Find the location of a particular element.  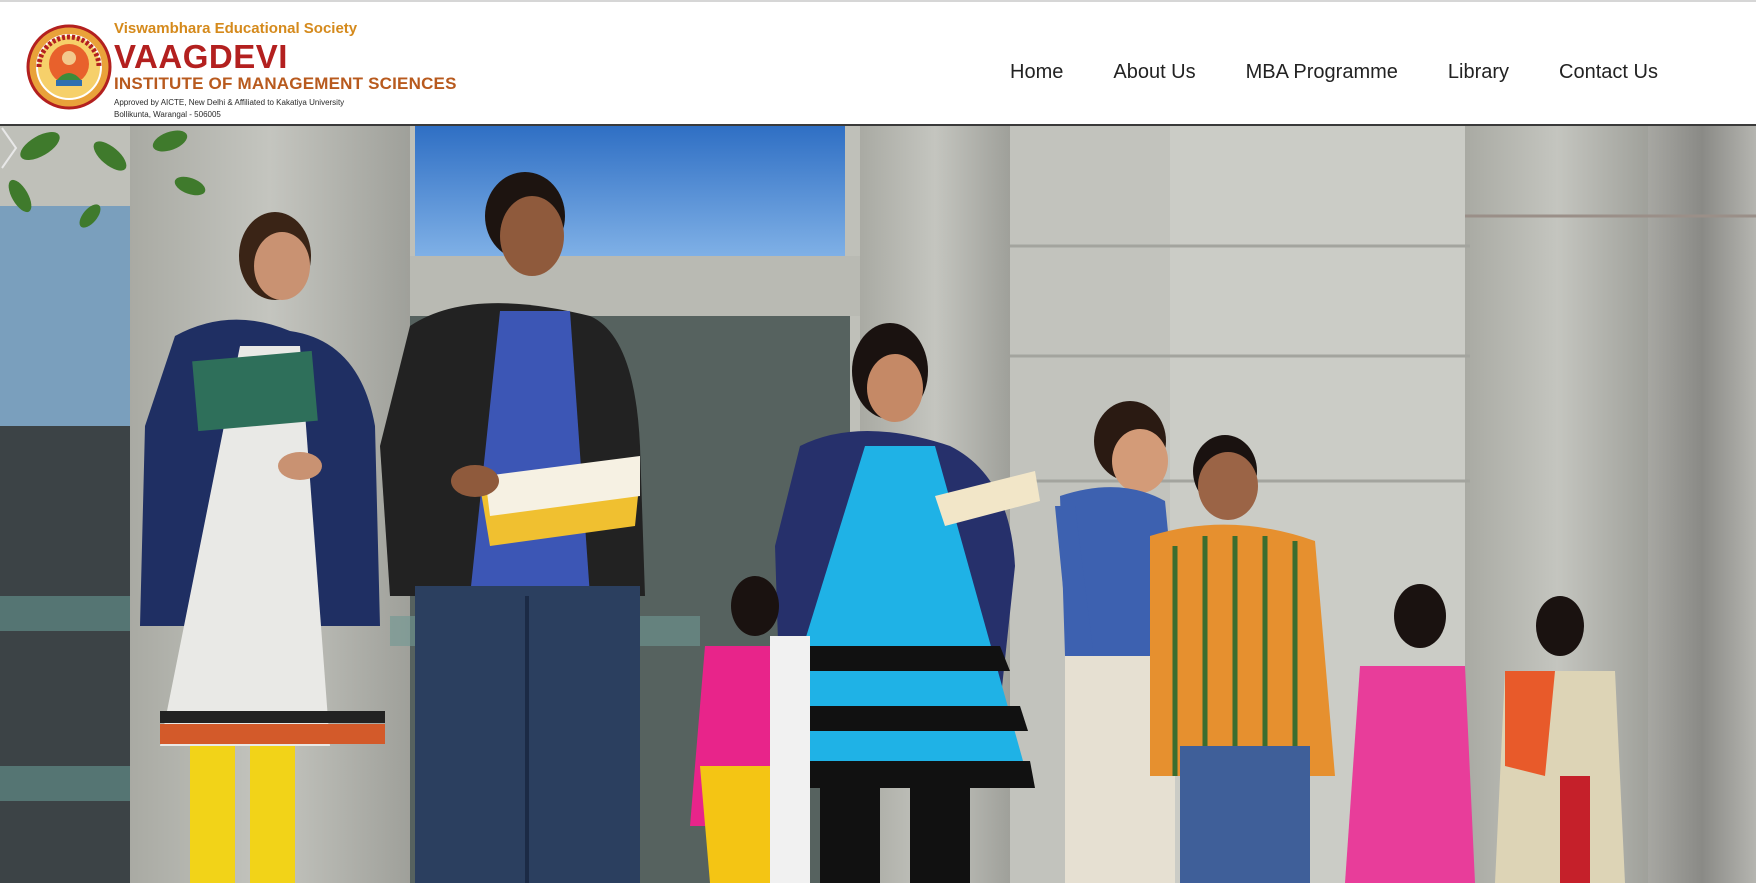

institute-subtitle: INSTITUTE OF MANAGEMENT SCIENCES is located at coordinates (285, 83).